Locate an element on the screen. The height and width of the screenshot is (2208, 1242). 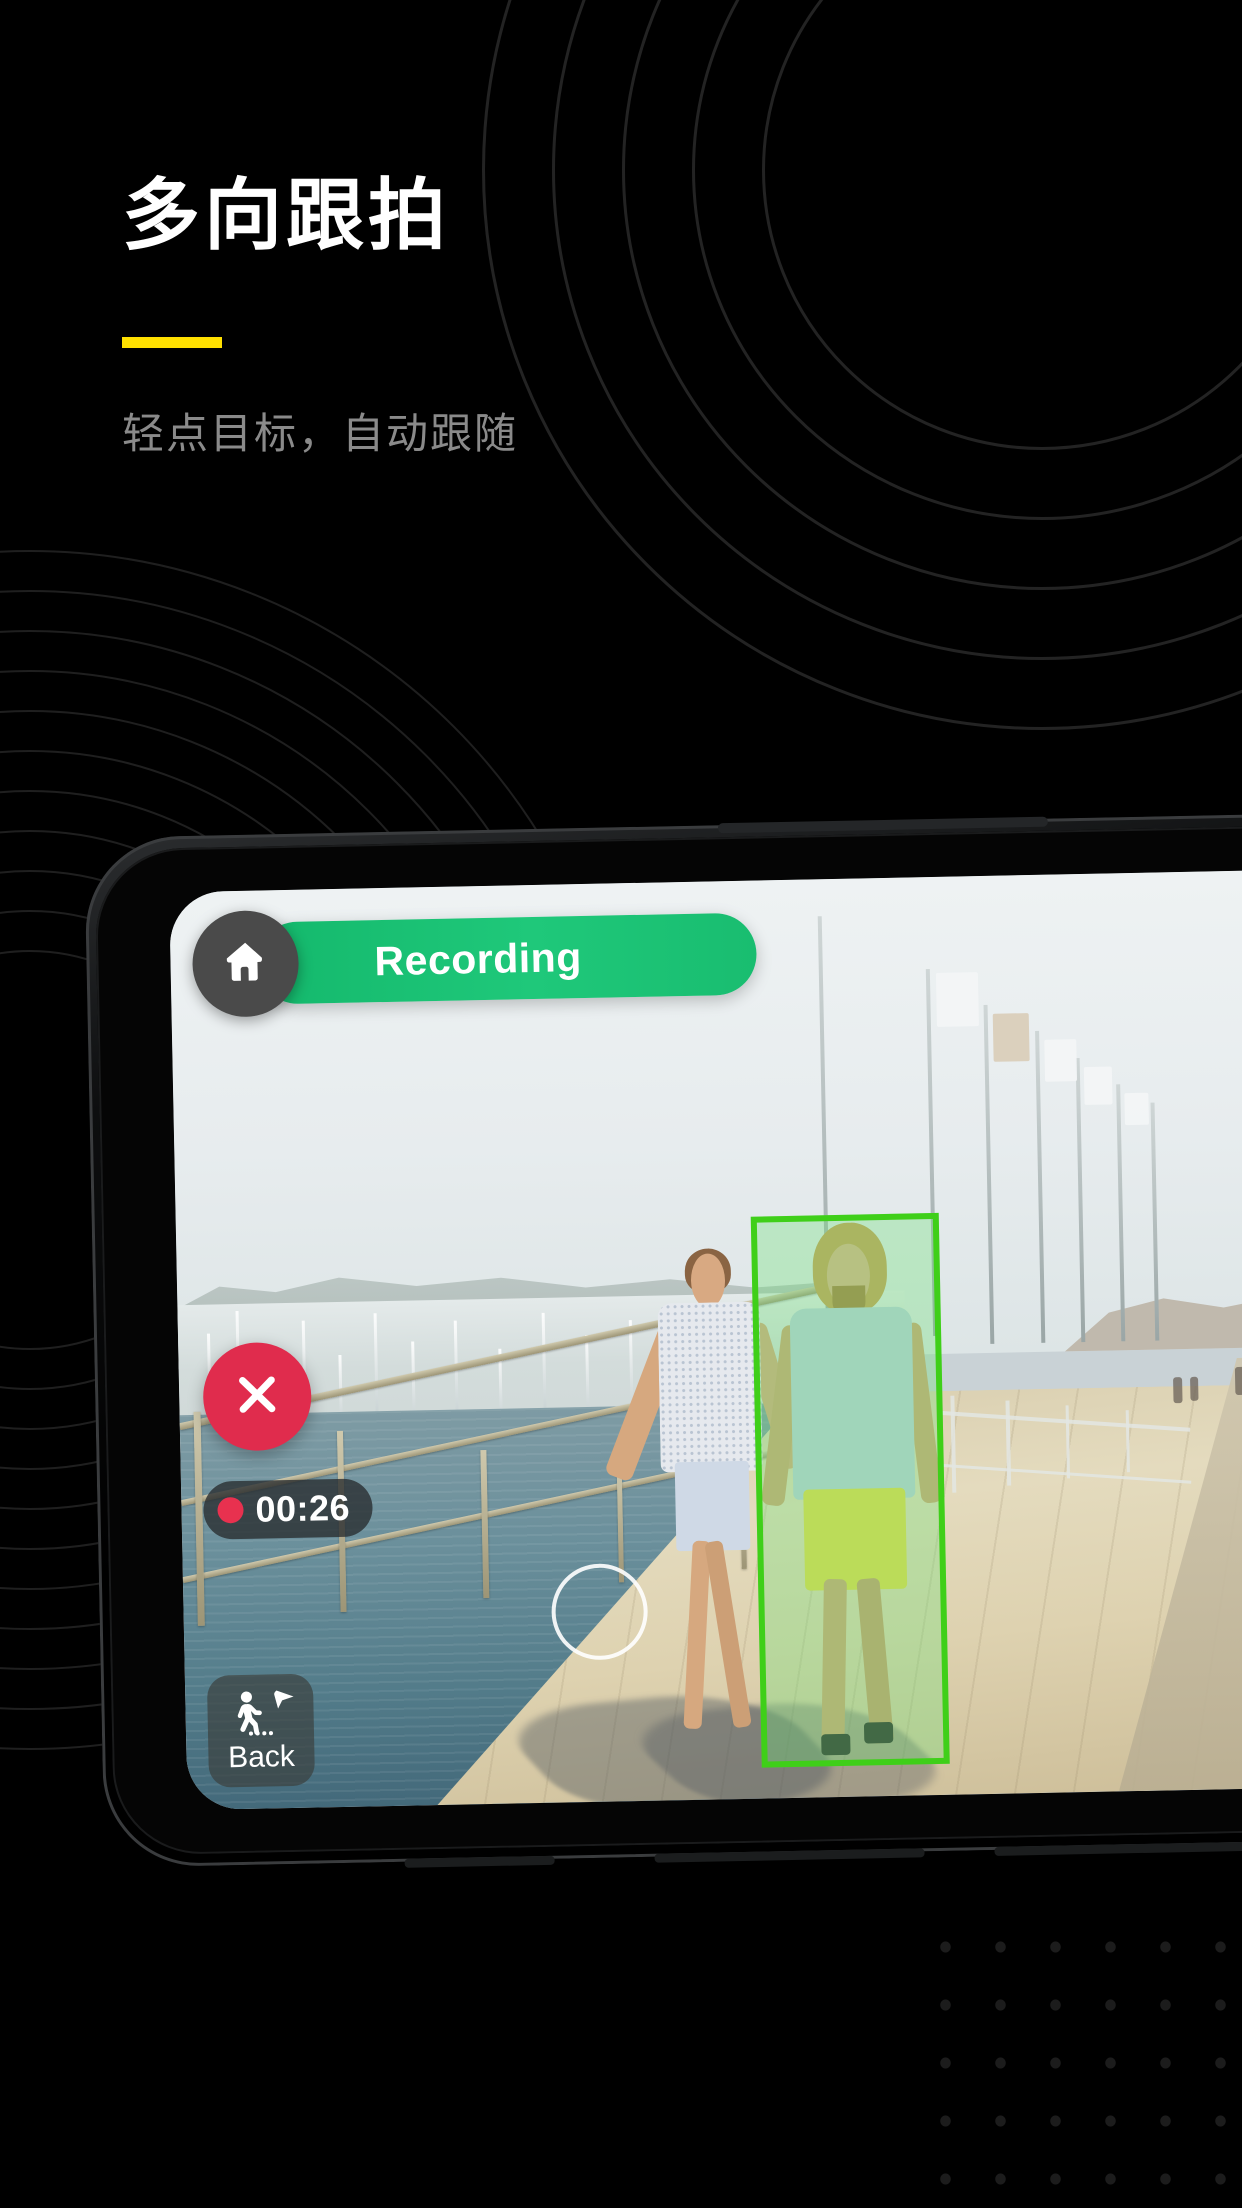
recording-status-pill: Recording is located at coordinates (506, 958).